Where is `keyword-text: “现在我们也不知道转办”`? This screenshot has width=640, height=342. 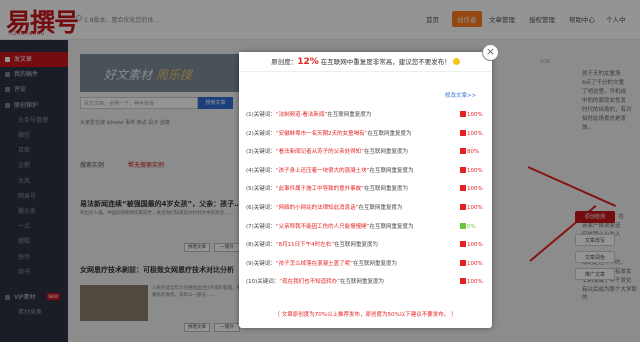 keyword-text: “现在我们也不知道转办” is located at coordinates (309, 282).